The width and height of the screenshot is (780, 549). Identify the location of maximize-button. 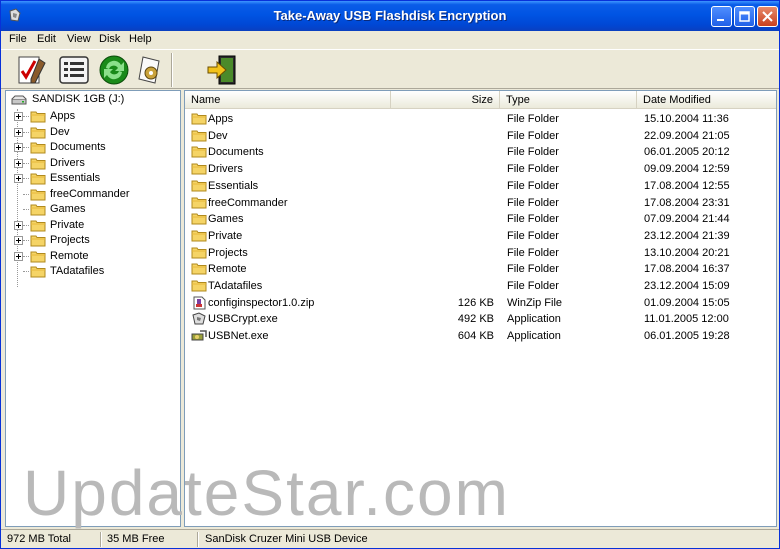
(744, 16).